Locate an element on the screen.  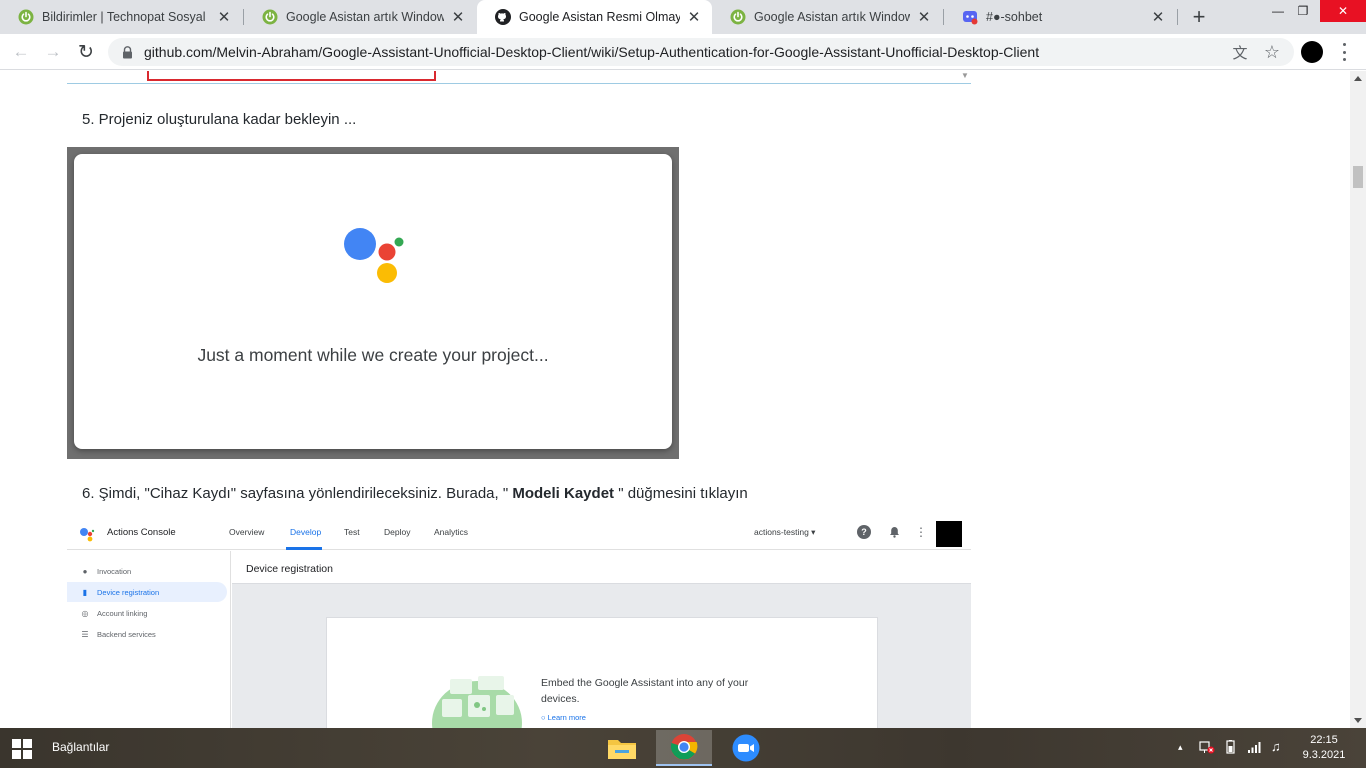
show-hidden-icons-chevron: ▴ is located at coordinates (1180, 747).